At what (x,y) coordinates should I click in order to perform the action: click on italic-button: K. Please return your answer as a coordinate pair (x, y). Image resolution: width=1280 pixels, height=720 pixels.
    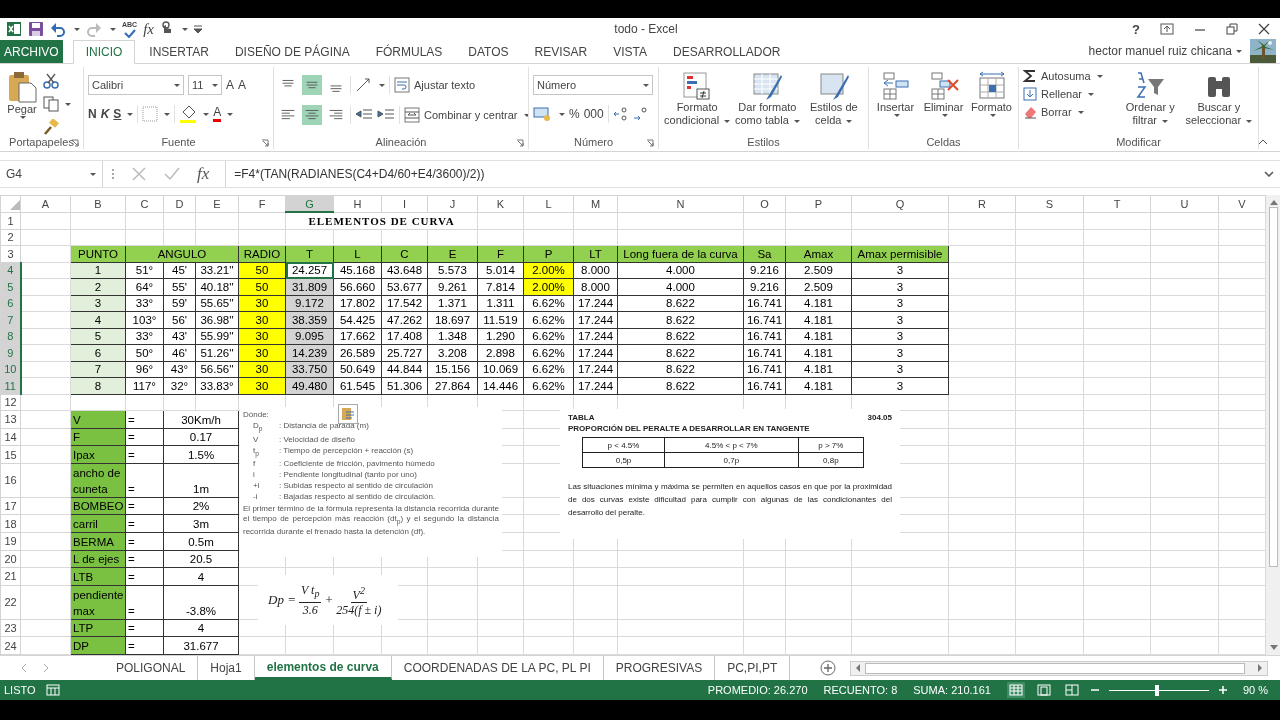
    Looking at the image, I should click on (105, 114).